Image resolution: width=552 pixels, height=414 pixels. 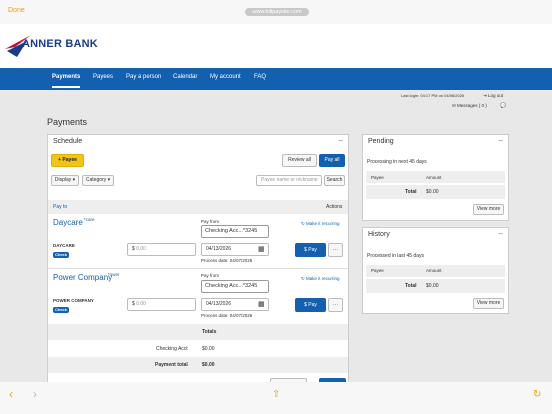 I want to click on schedule-title: Schedule, so click(x=68, y=141).